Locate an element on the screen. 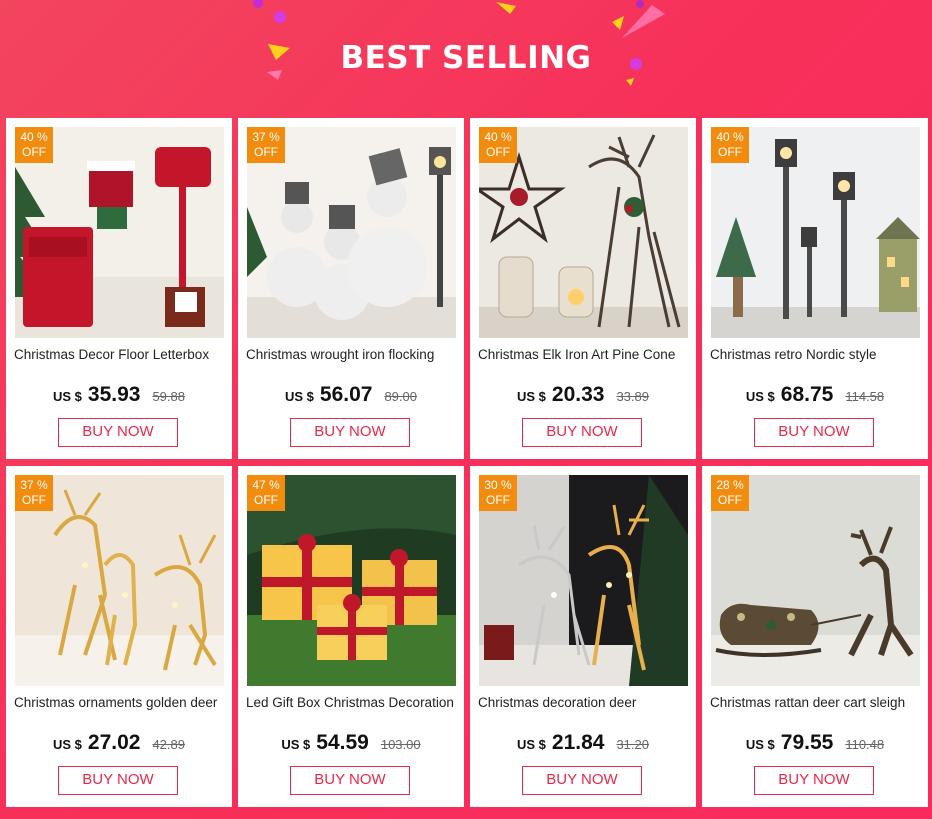  original-price: 89.00 is located at coordinates (400, 396).